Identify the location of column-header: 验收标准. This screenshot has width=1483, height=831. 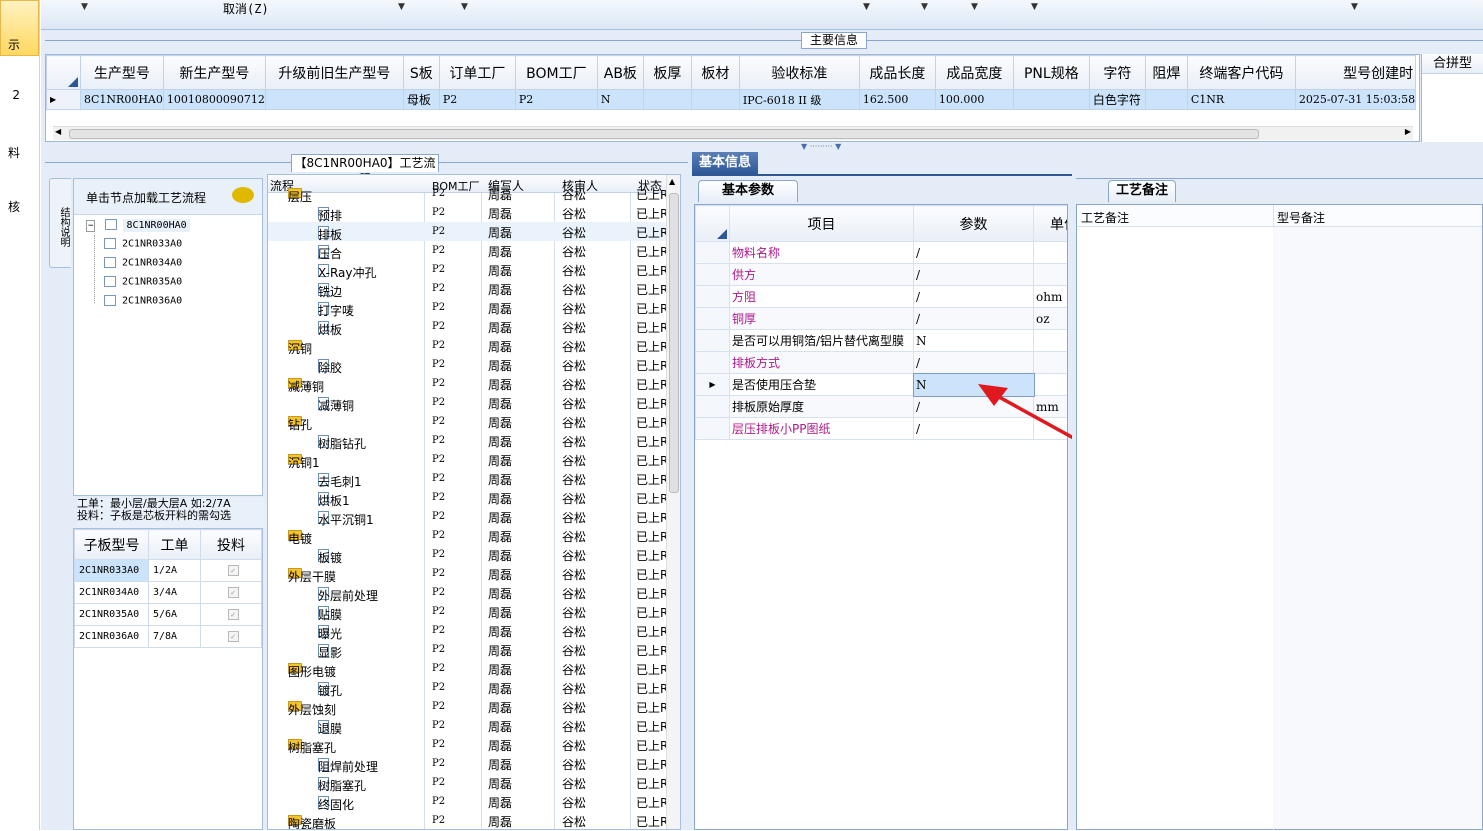
(799, 72).